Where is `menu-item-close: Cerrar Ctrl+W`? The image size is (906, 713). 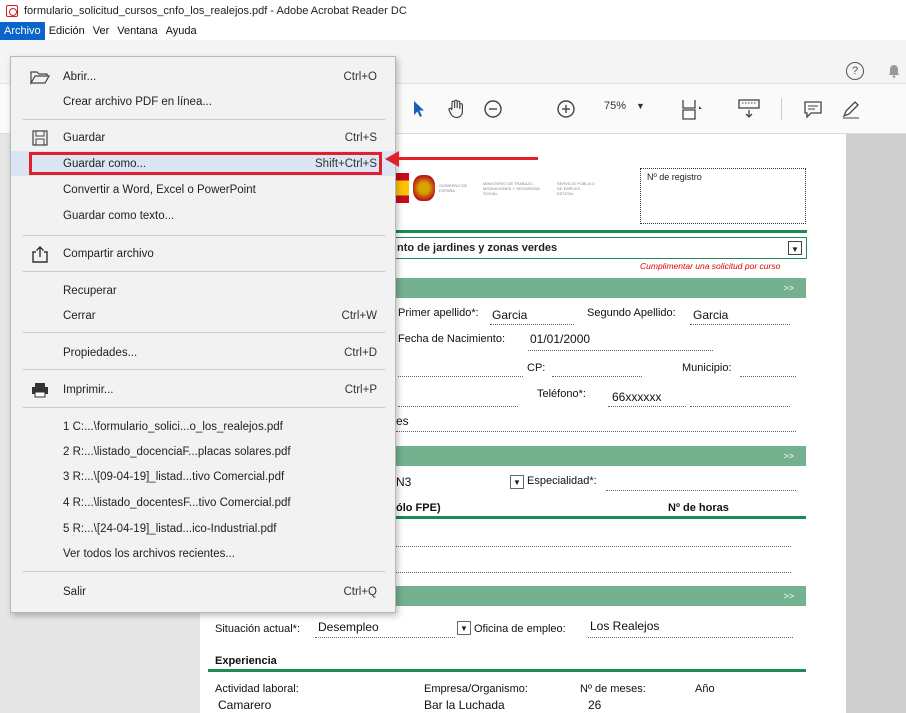 menu-item-close: Cerrar Ctrl+W is located at coordinates (203, 315).